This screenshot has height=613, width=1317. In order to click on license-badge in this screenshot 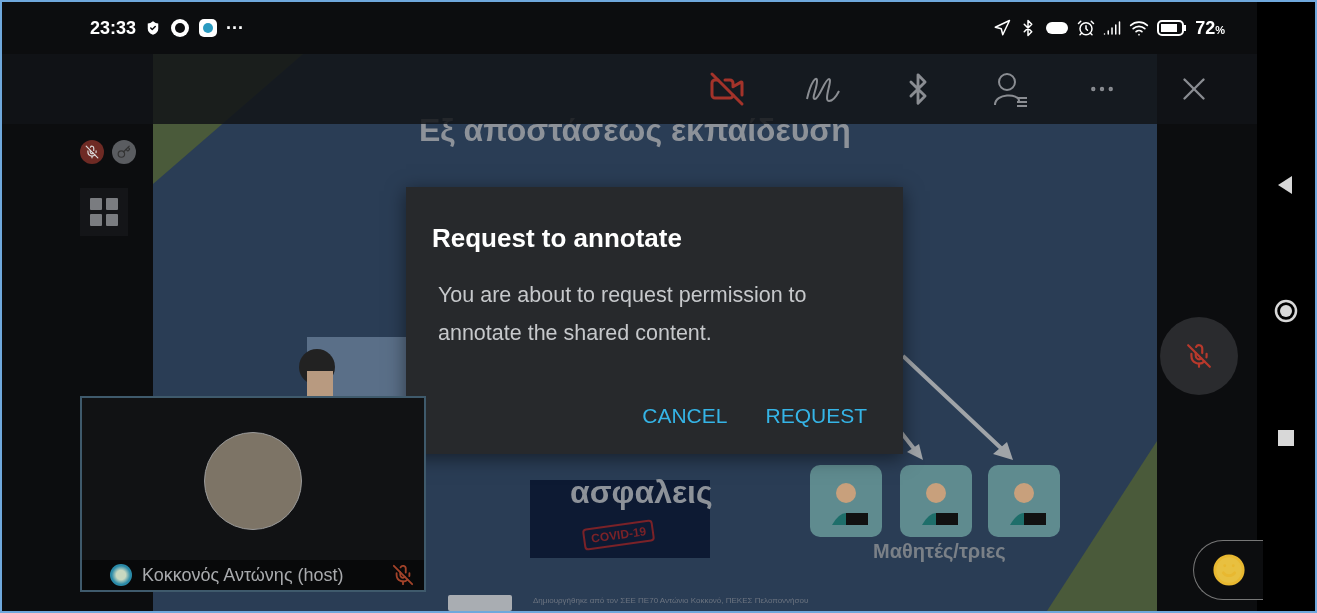, I will do `click(480, 603)`.